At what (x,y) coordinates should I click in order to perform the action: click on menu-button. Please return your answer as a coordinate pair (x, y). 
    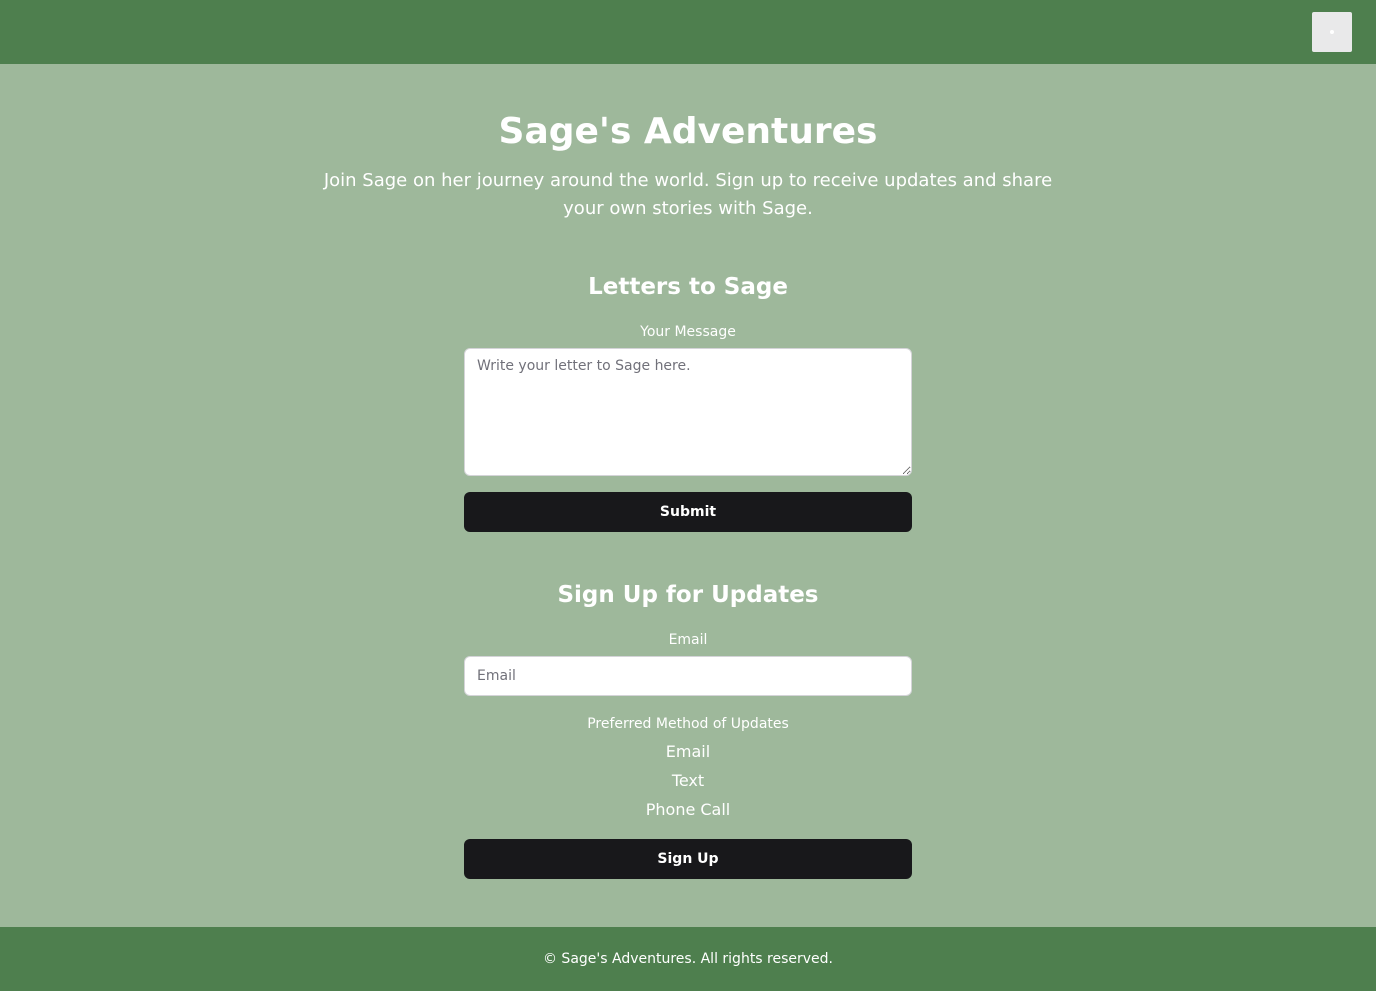
    Looking at the image, I should click on (1332, 32).